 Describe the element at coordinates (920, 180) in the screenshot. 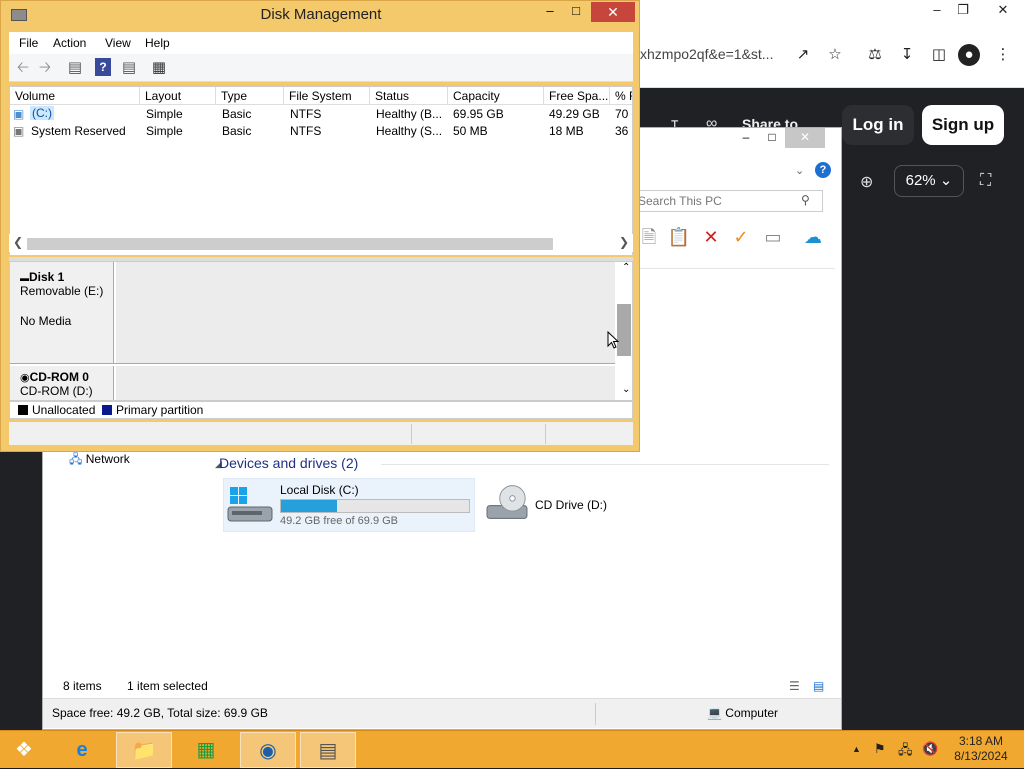

I see `zoom-level: 62%` at that location.